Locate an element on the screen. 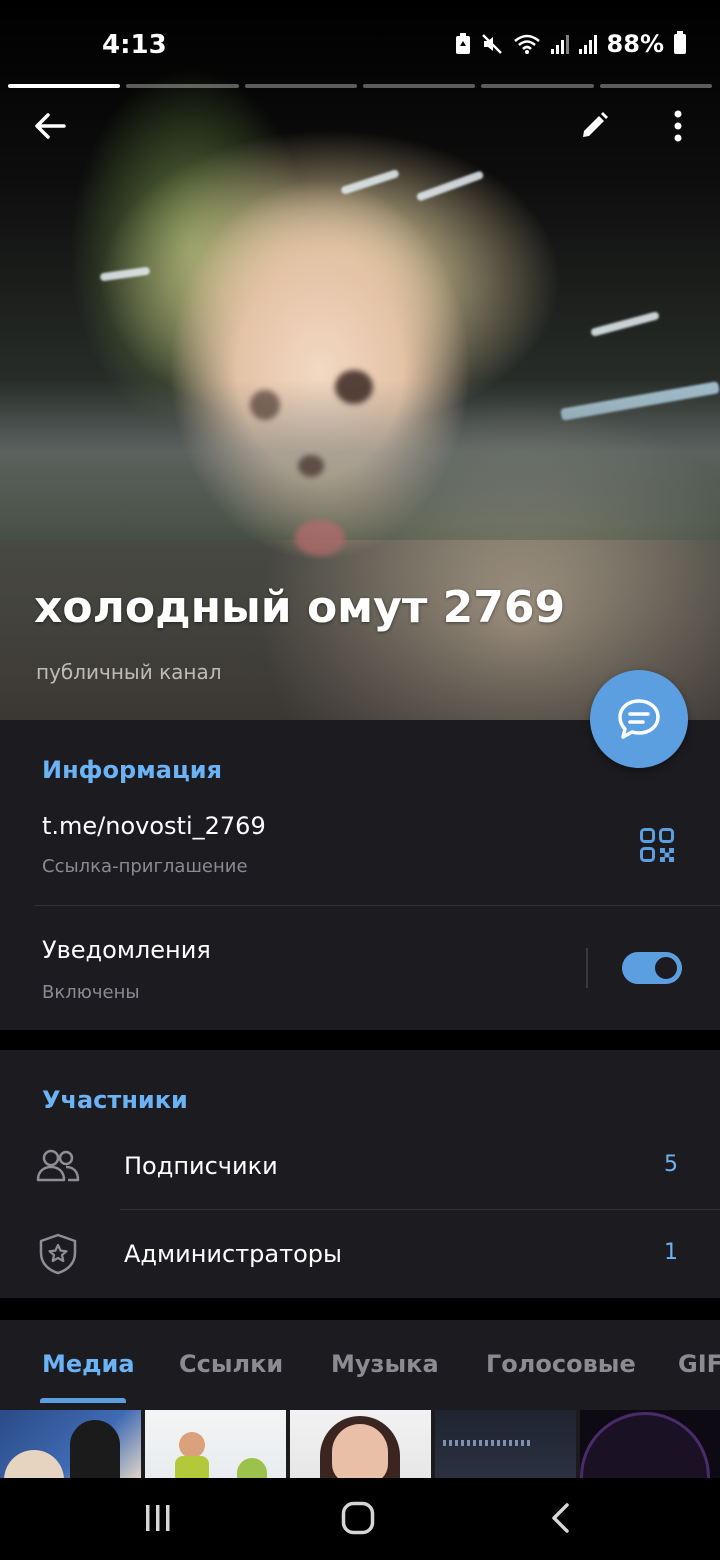 The height and width of the screenshot is (1560, 720). edit-button is located at coordinates (594, 126).